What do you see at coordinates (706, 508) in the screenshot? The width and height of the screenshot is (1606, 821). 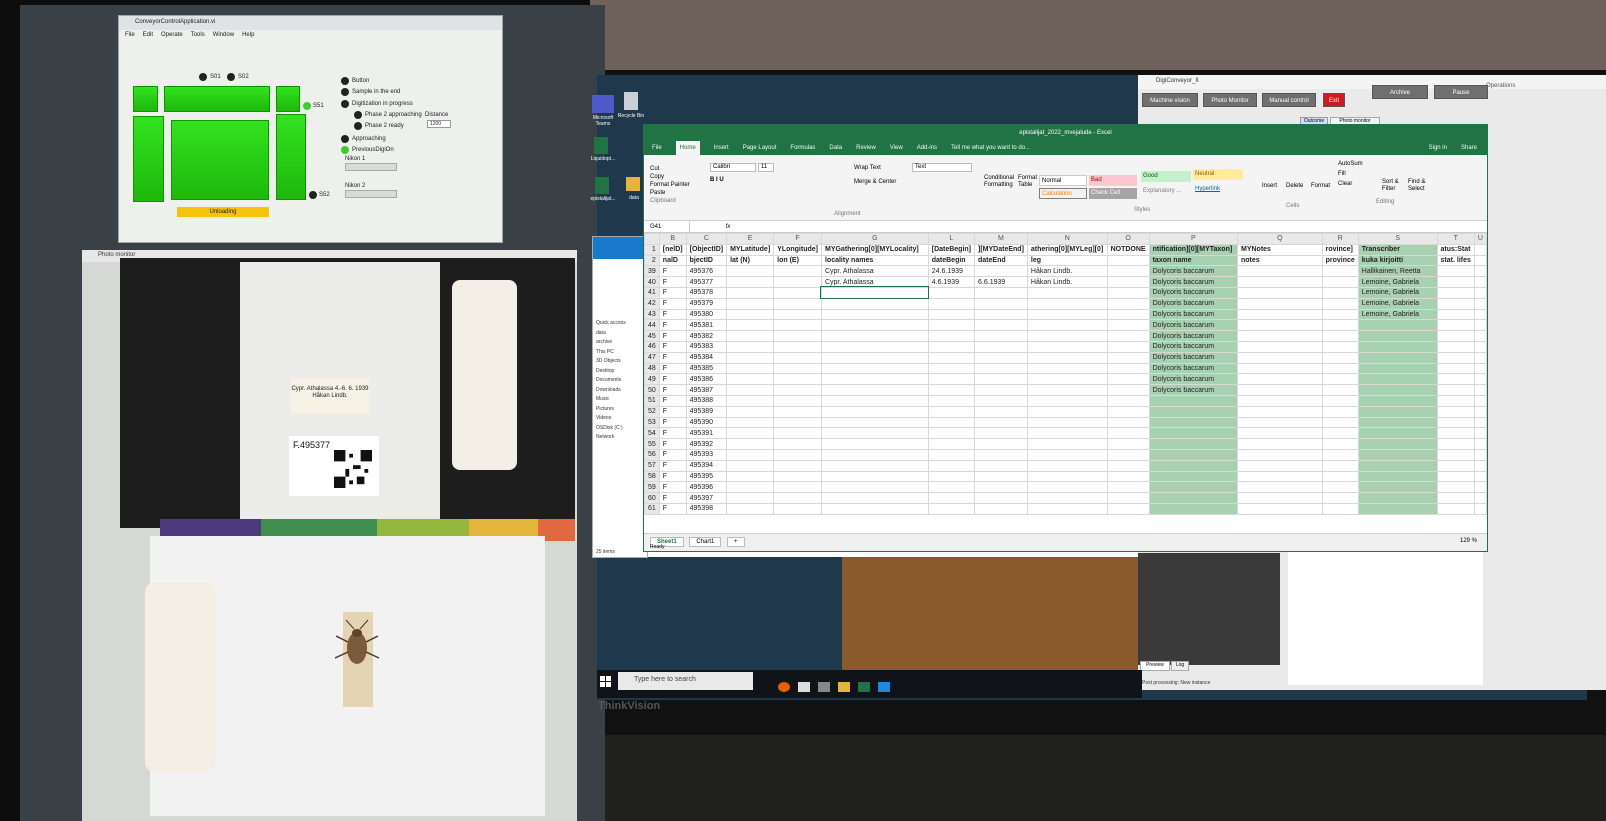 I see `table-cell: 495398` at bounding box center [706, 508].